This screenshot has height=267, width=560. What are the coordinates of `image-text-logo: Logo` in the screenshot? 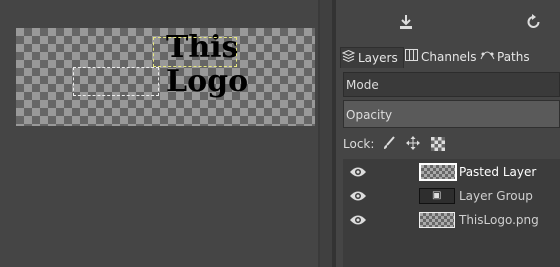 It's located at (207, 81).